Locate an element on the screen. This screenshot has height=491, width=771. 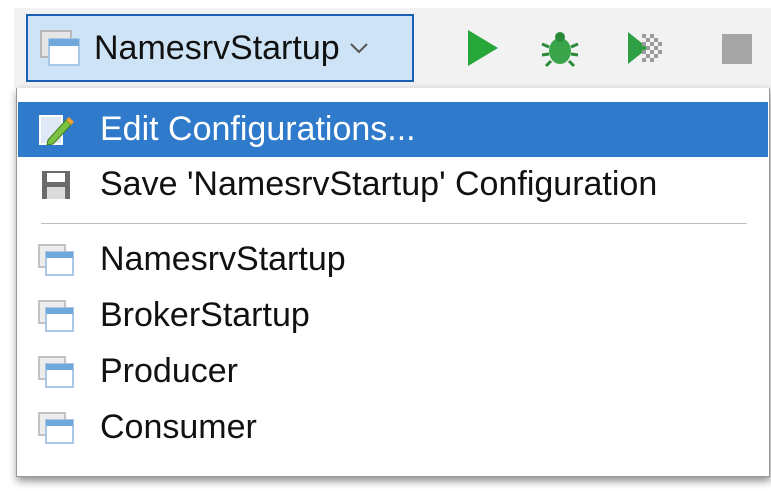
menu-item-config-brokerstartup: BrokerStartup is located at coordinates (393, 315).